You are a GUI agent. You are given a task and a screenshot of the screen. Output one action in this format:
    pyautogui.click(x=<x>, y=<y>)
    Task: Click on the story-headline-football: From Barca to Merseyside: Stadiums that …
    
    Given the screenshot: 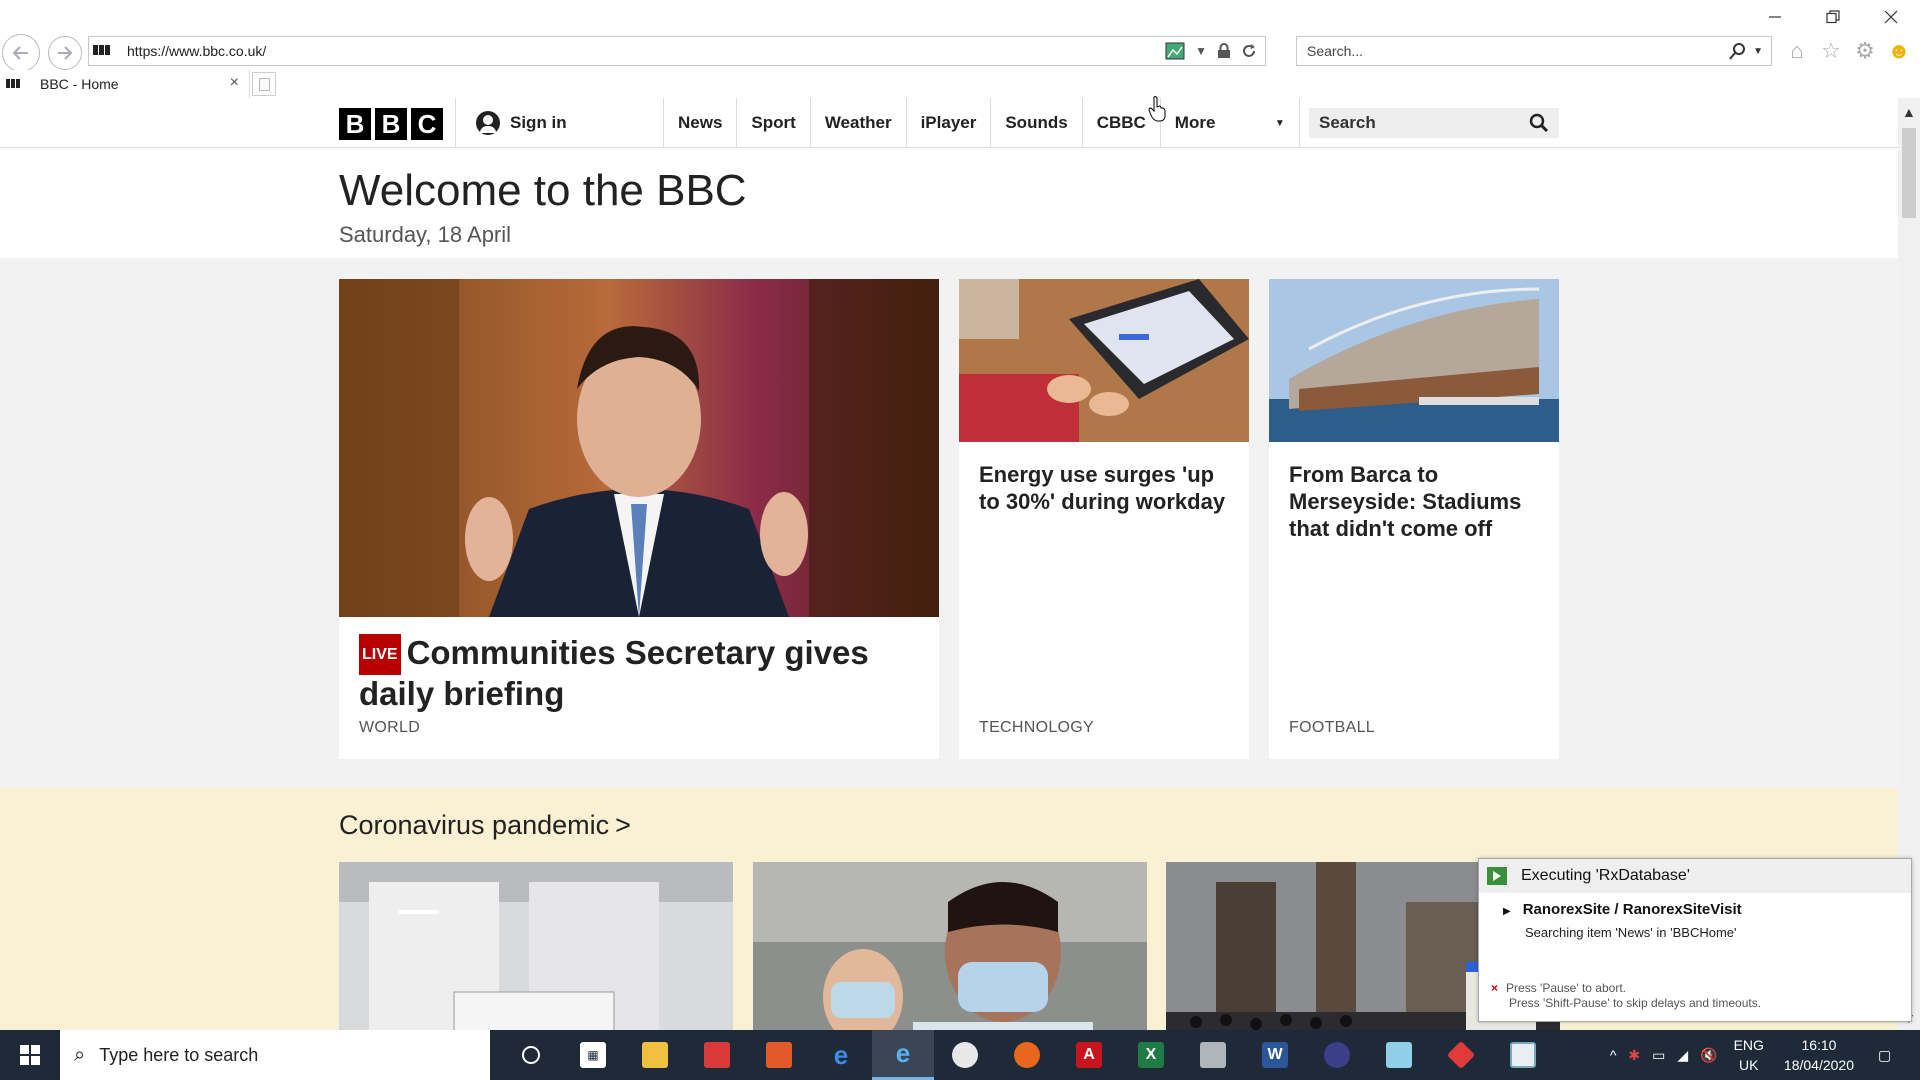 What is the action you would take?
    pyautogui.click(x=1414, y=501)
    